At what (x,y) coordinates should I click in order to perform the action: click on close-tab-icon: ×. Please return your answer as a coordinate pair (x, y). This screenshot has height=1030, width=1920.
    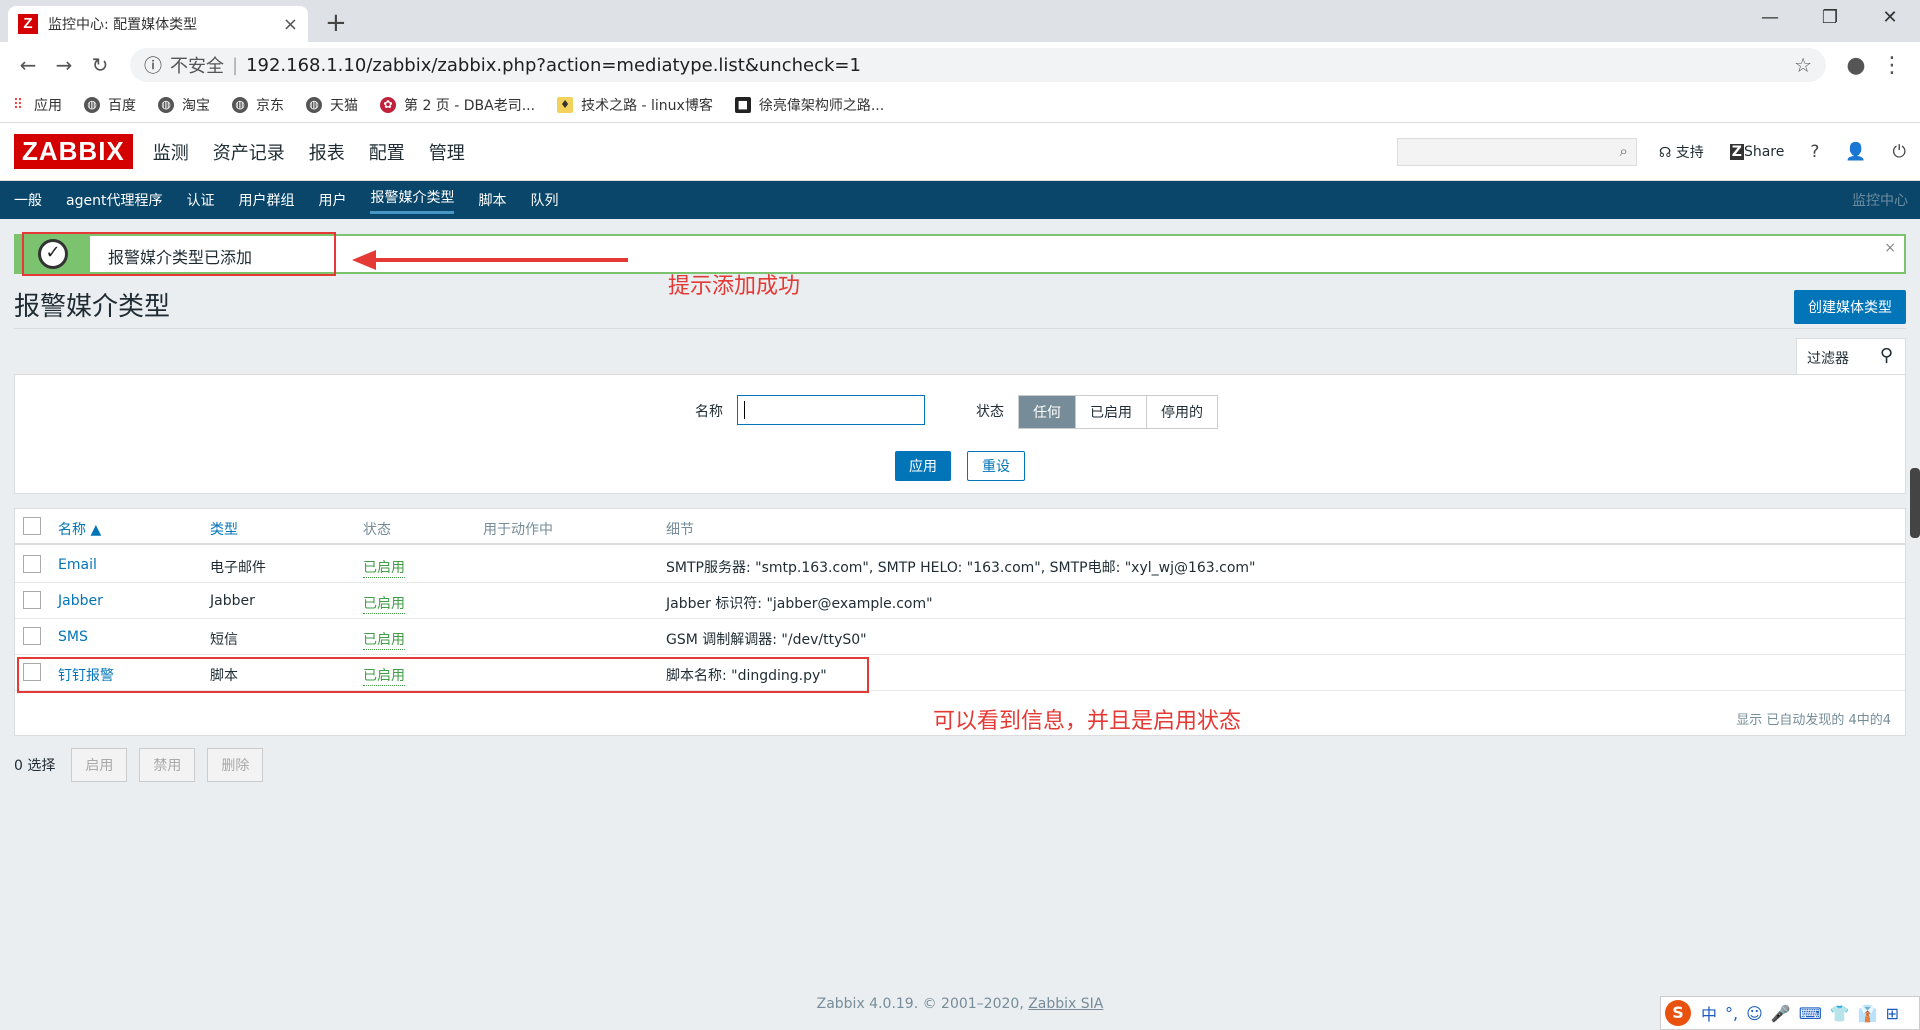
    Looking at the image, I should click on (290, 24).